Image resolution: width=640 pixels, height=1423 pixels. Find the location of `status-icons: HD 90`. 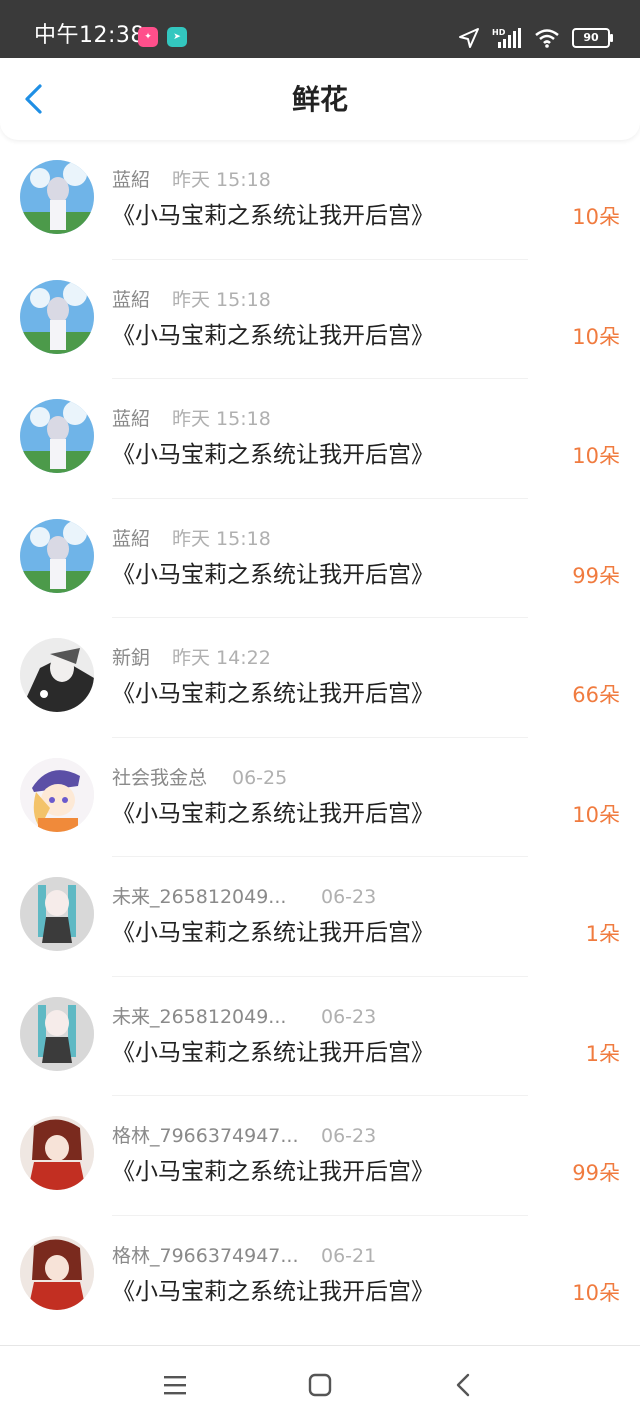

status-icons: HD 90 is located at coordinates (535, 38).